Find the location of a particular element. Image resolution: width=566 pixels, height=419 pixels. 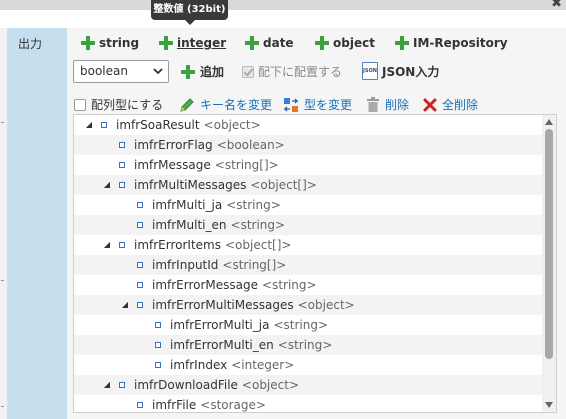

node-name: imfrInputId is located at coordinates (185, 265).